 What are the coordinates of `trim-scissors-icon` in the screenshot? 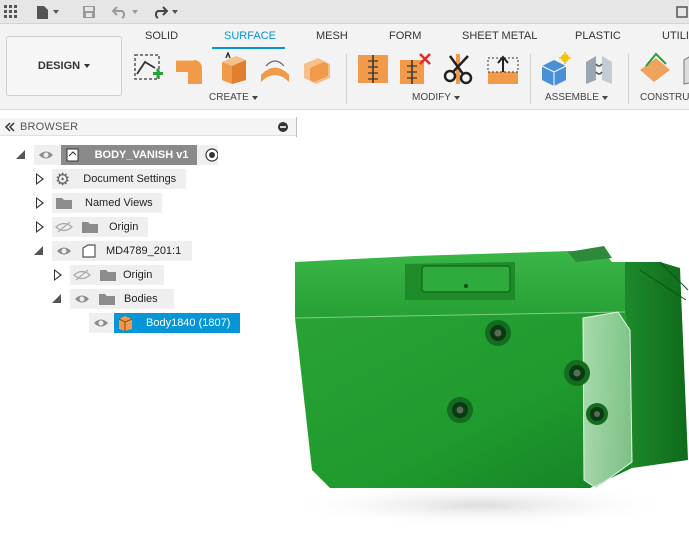 It's located at (459, 69).